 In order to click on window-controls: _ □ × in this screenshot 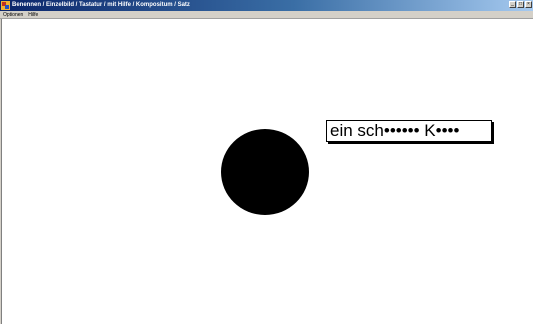, I will do `click(520, 4)`.